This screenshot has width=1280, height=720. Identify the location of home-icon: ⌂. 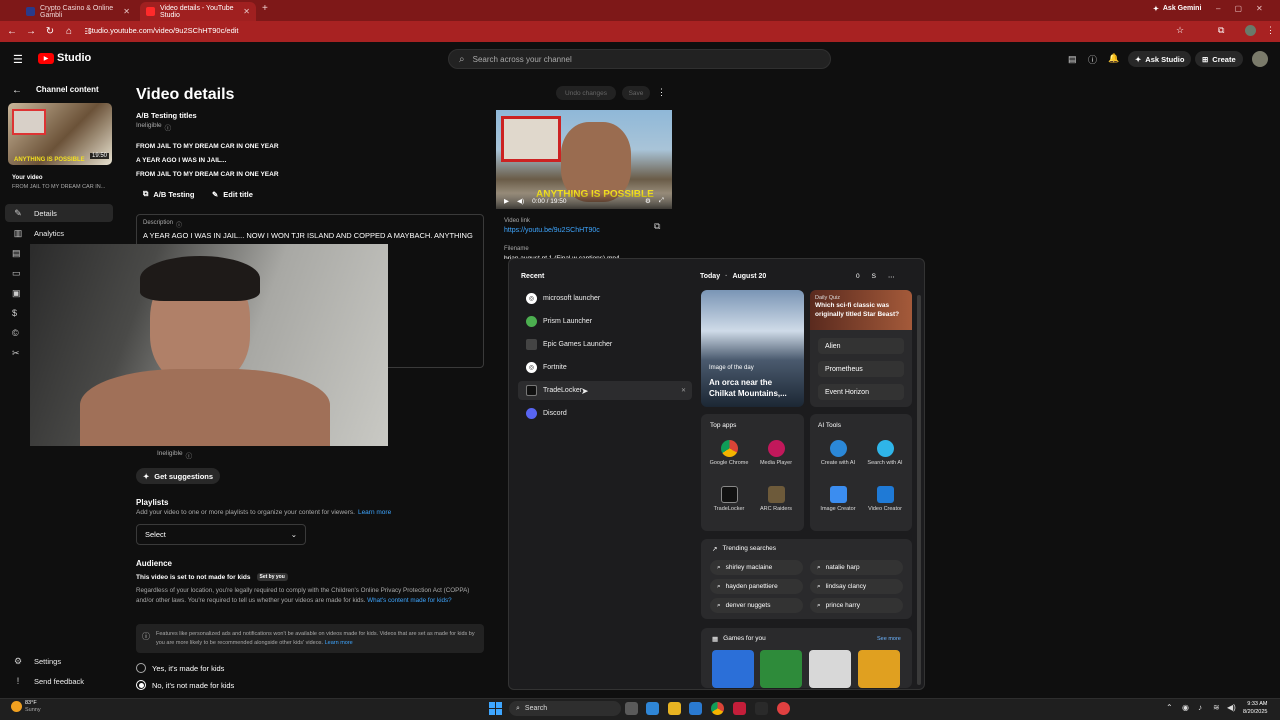
(69, 31).